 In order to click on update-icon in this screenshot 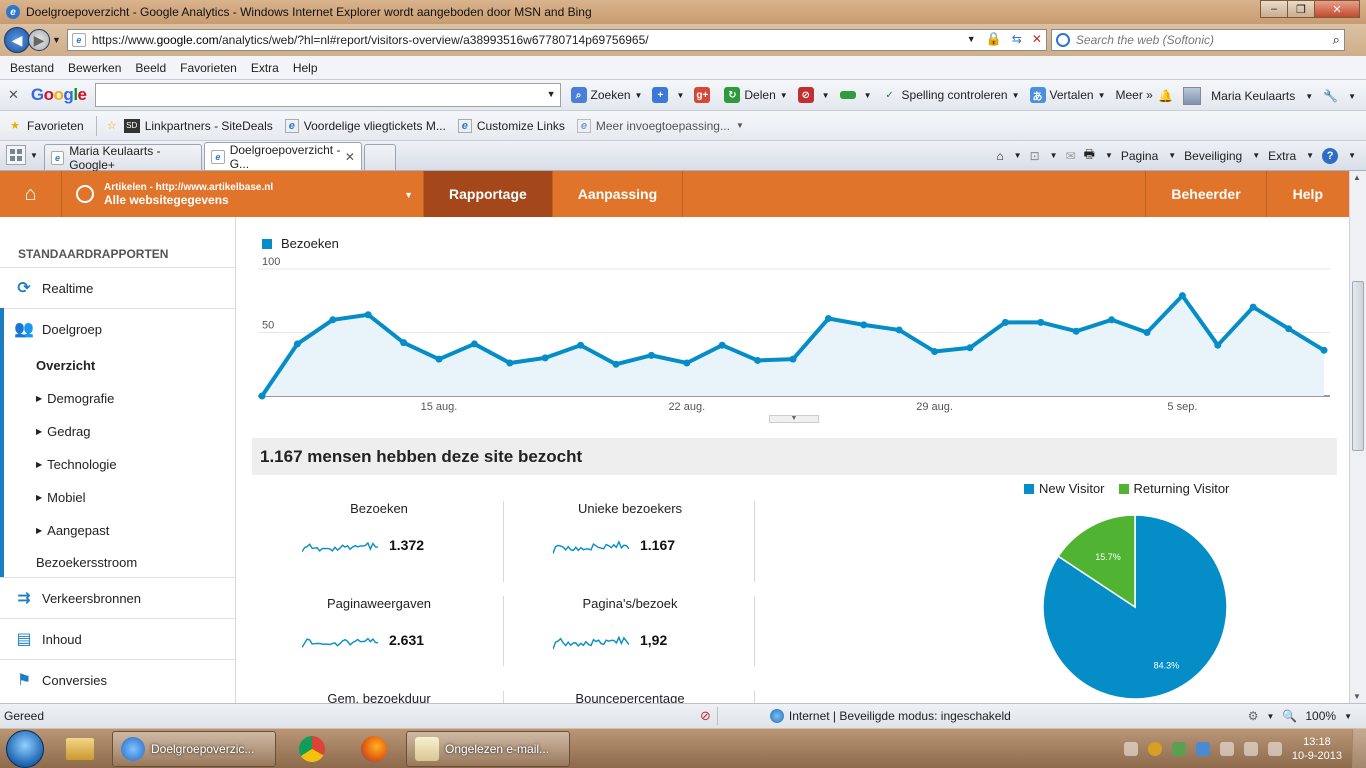, I will do `click(1202, 748)`.